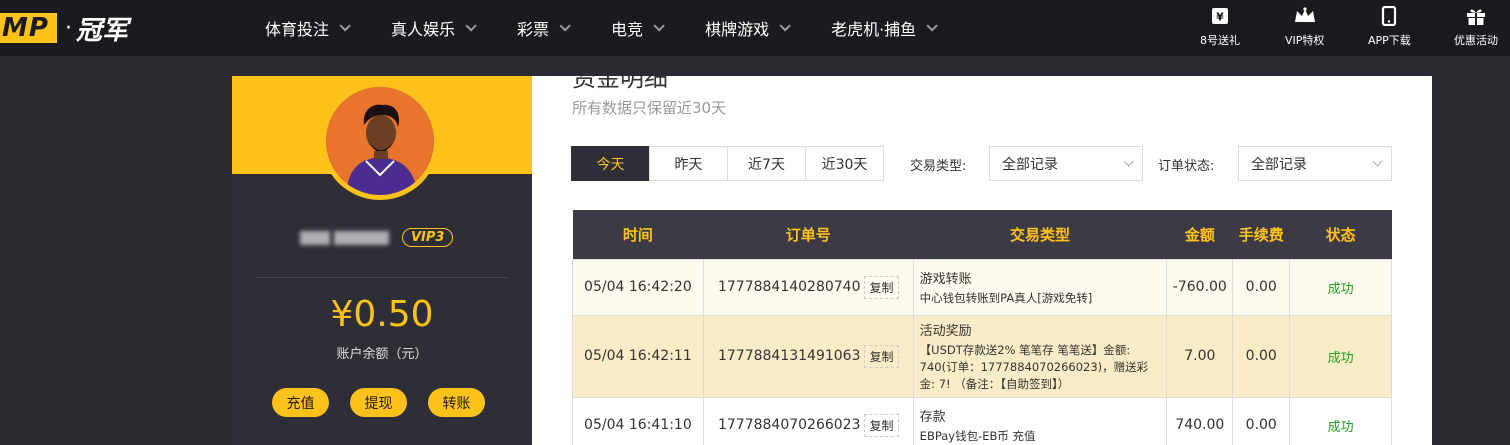  What do you see at coordinates (1040, 287) in the screenshot?
I see `cell-type: 游戏转账 中心钱包转账到PA真人[游戏免转]` at bounding box center [1040, 287].